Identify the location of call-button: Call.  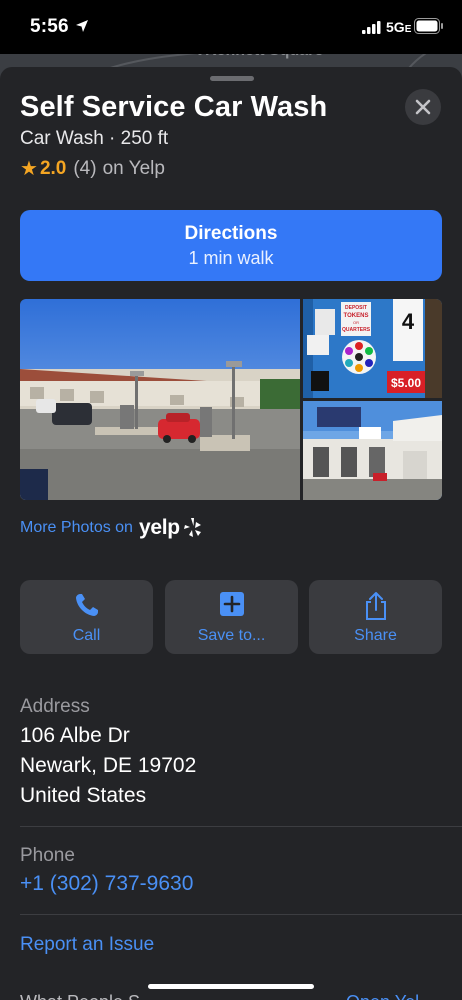
(86, 617).